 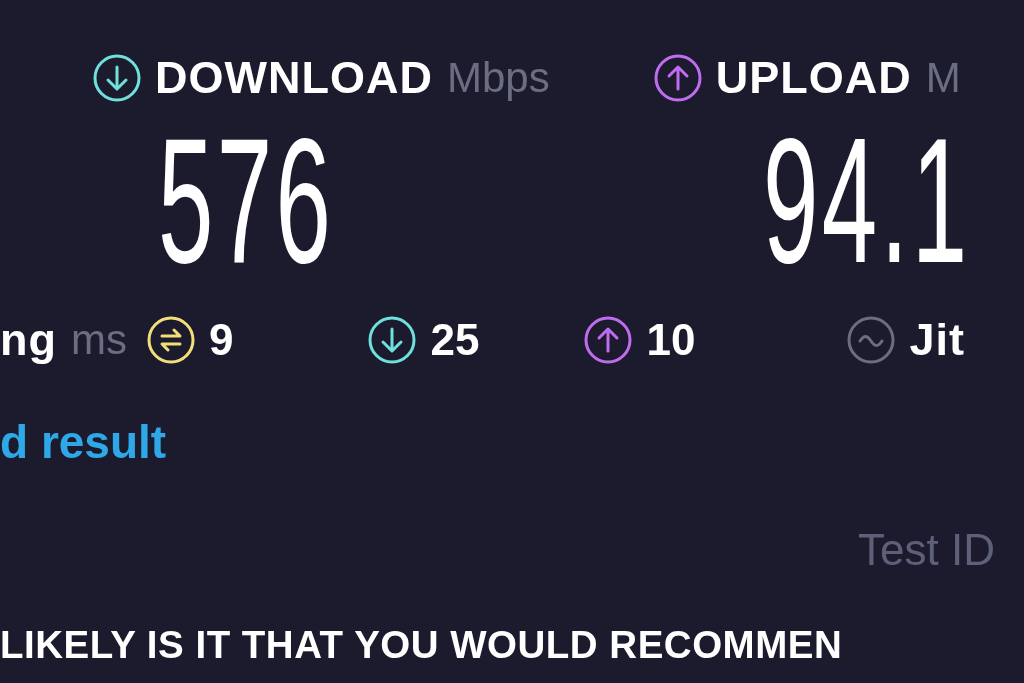 What do you see at coordinates (498, 78) in the screenshot?
I see `unit-label: Mbps` at bounding box center [498, 78].